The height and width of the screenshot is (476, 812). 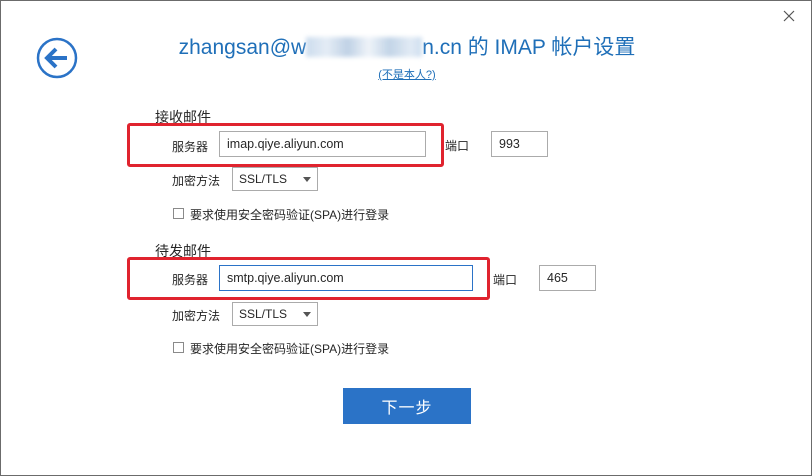 I want to click on incoming-spa-label: 要求使用安全密码验证(SPA)进行登录, so click(x=290, y=215).